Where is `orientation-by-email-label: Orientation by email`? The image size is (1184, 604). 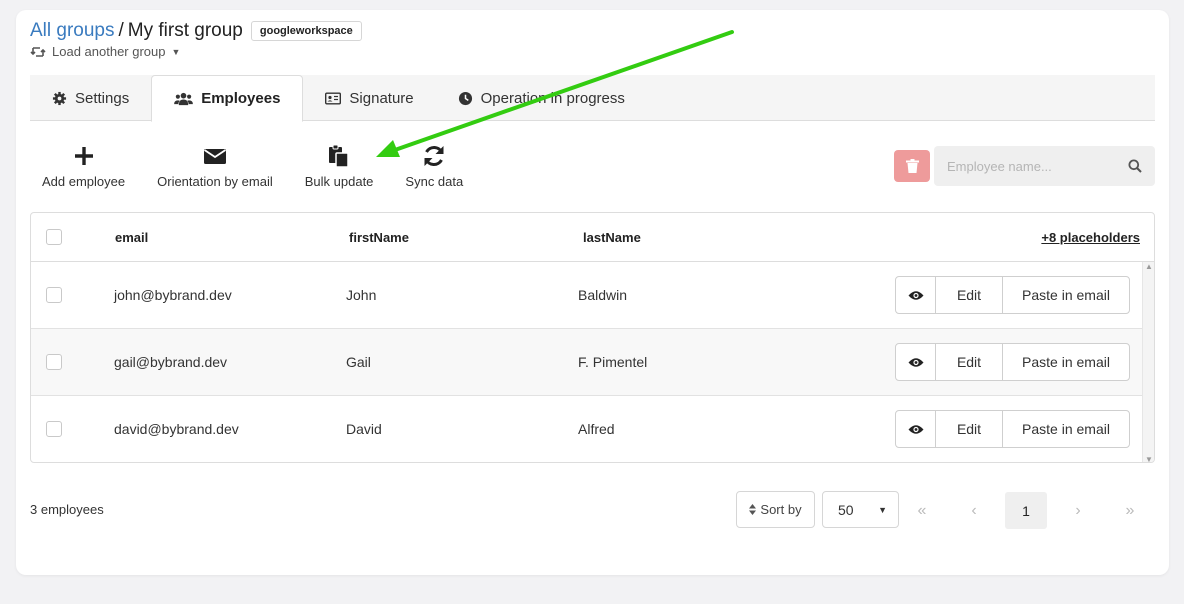 orientation-by-email-label: Orientation by email is located at coordinates (215, 181).